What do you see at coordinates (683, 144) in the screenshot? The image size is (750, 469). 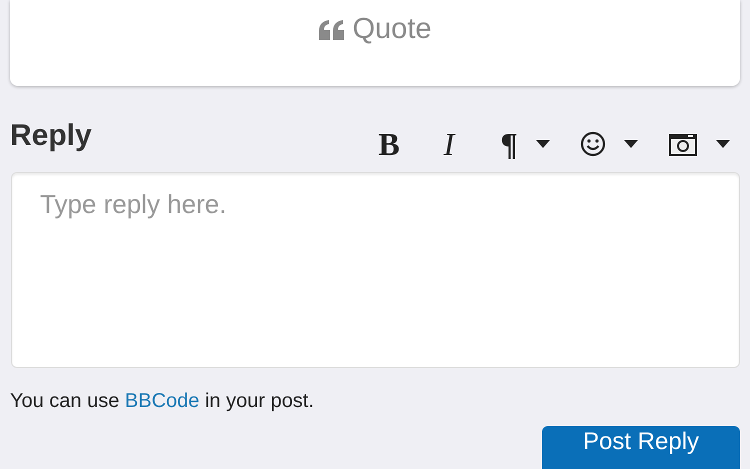 I see `camera-icon` at bounding box center [683, 144].